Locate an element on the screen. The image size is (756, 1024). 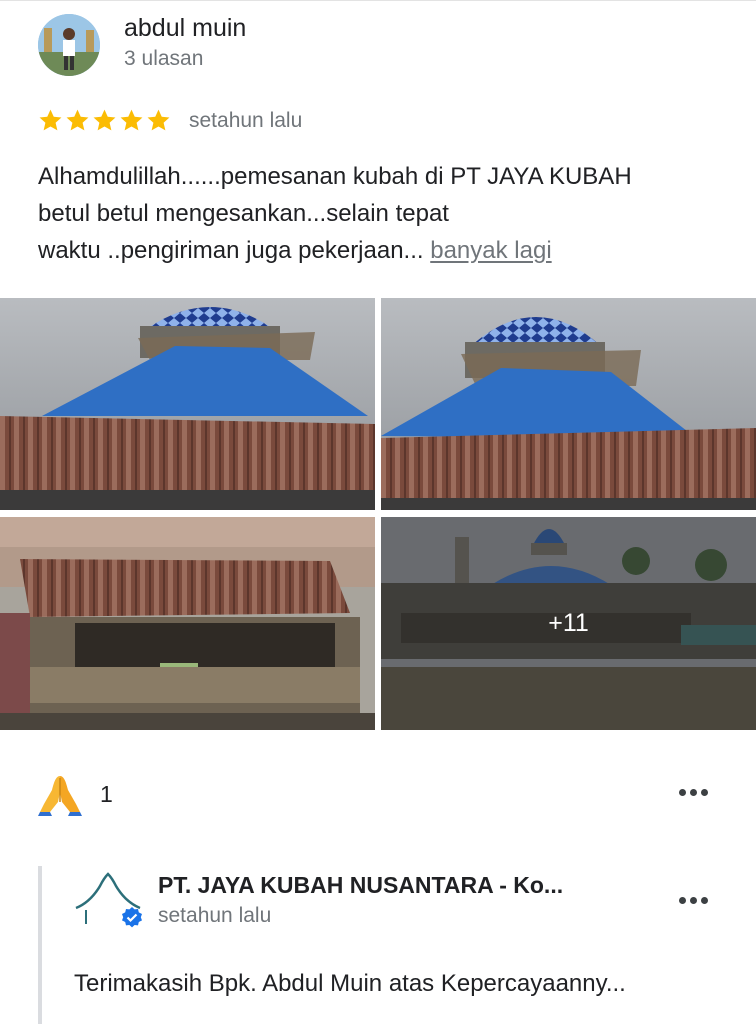
reply-indent-bar is located at coordinates (40, 945).